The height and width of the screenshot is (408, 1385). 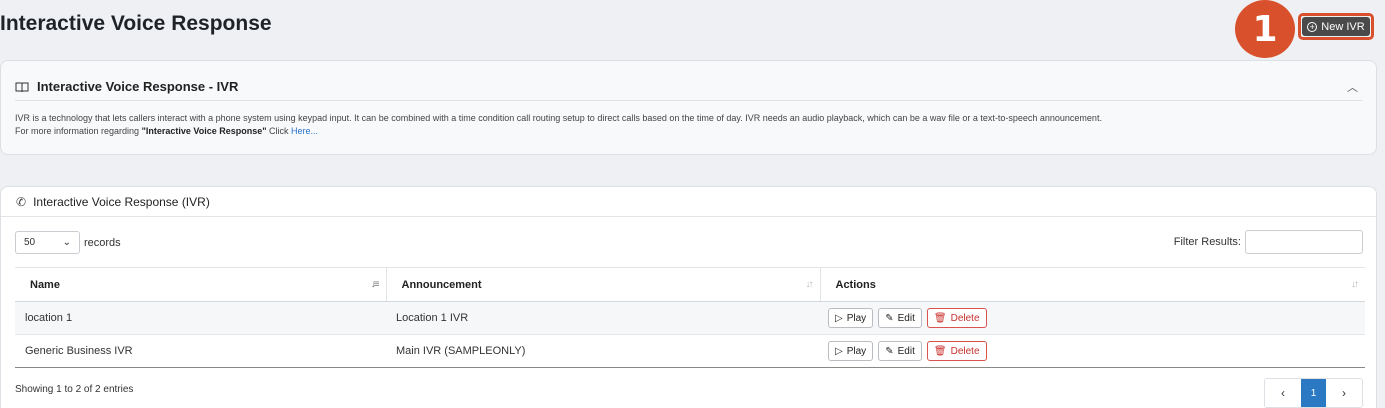 What do you see at coordinates (77, 131) in the screenshot?
I see `more-info-prefix: For more information regarding` at bounding box center [77, 131].